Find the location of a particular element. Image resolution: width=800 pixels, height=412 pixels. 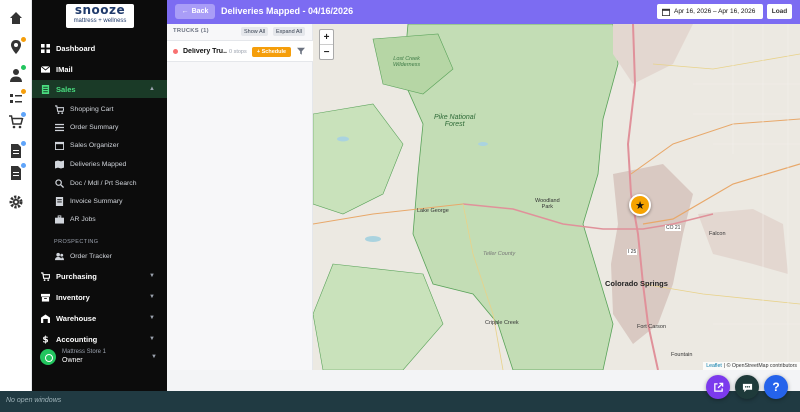

urban-area-falcon is located at coordinates (743, 241).